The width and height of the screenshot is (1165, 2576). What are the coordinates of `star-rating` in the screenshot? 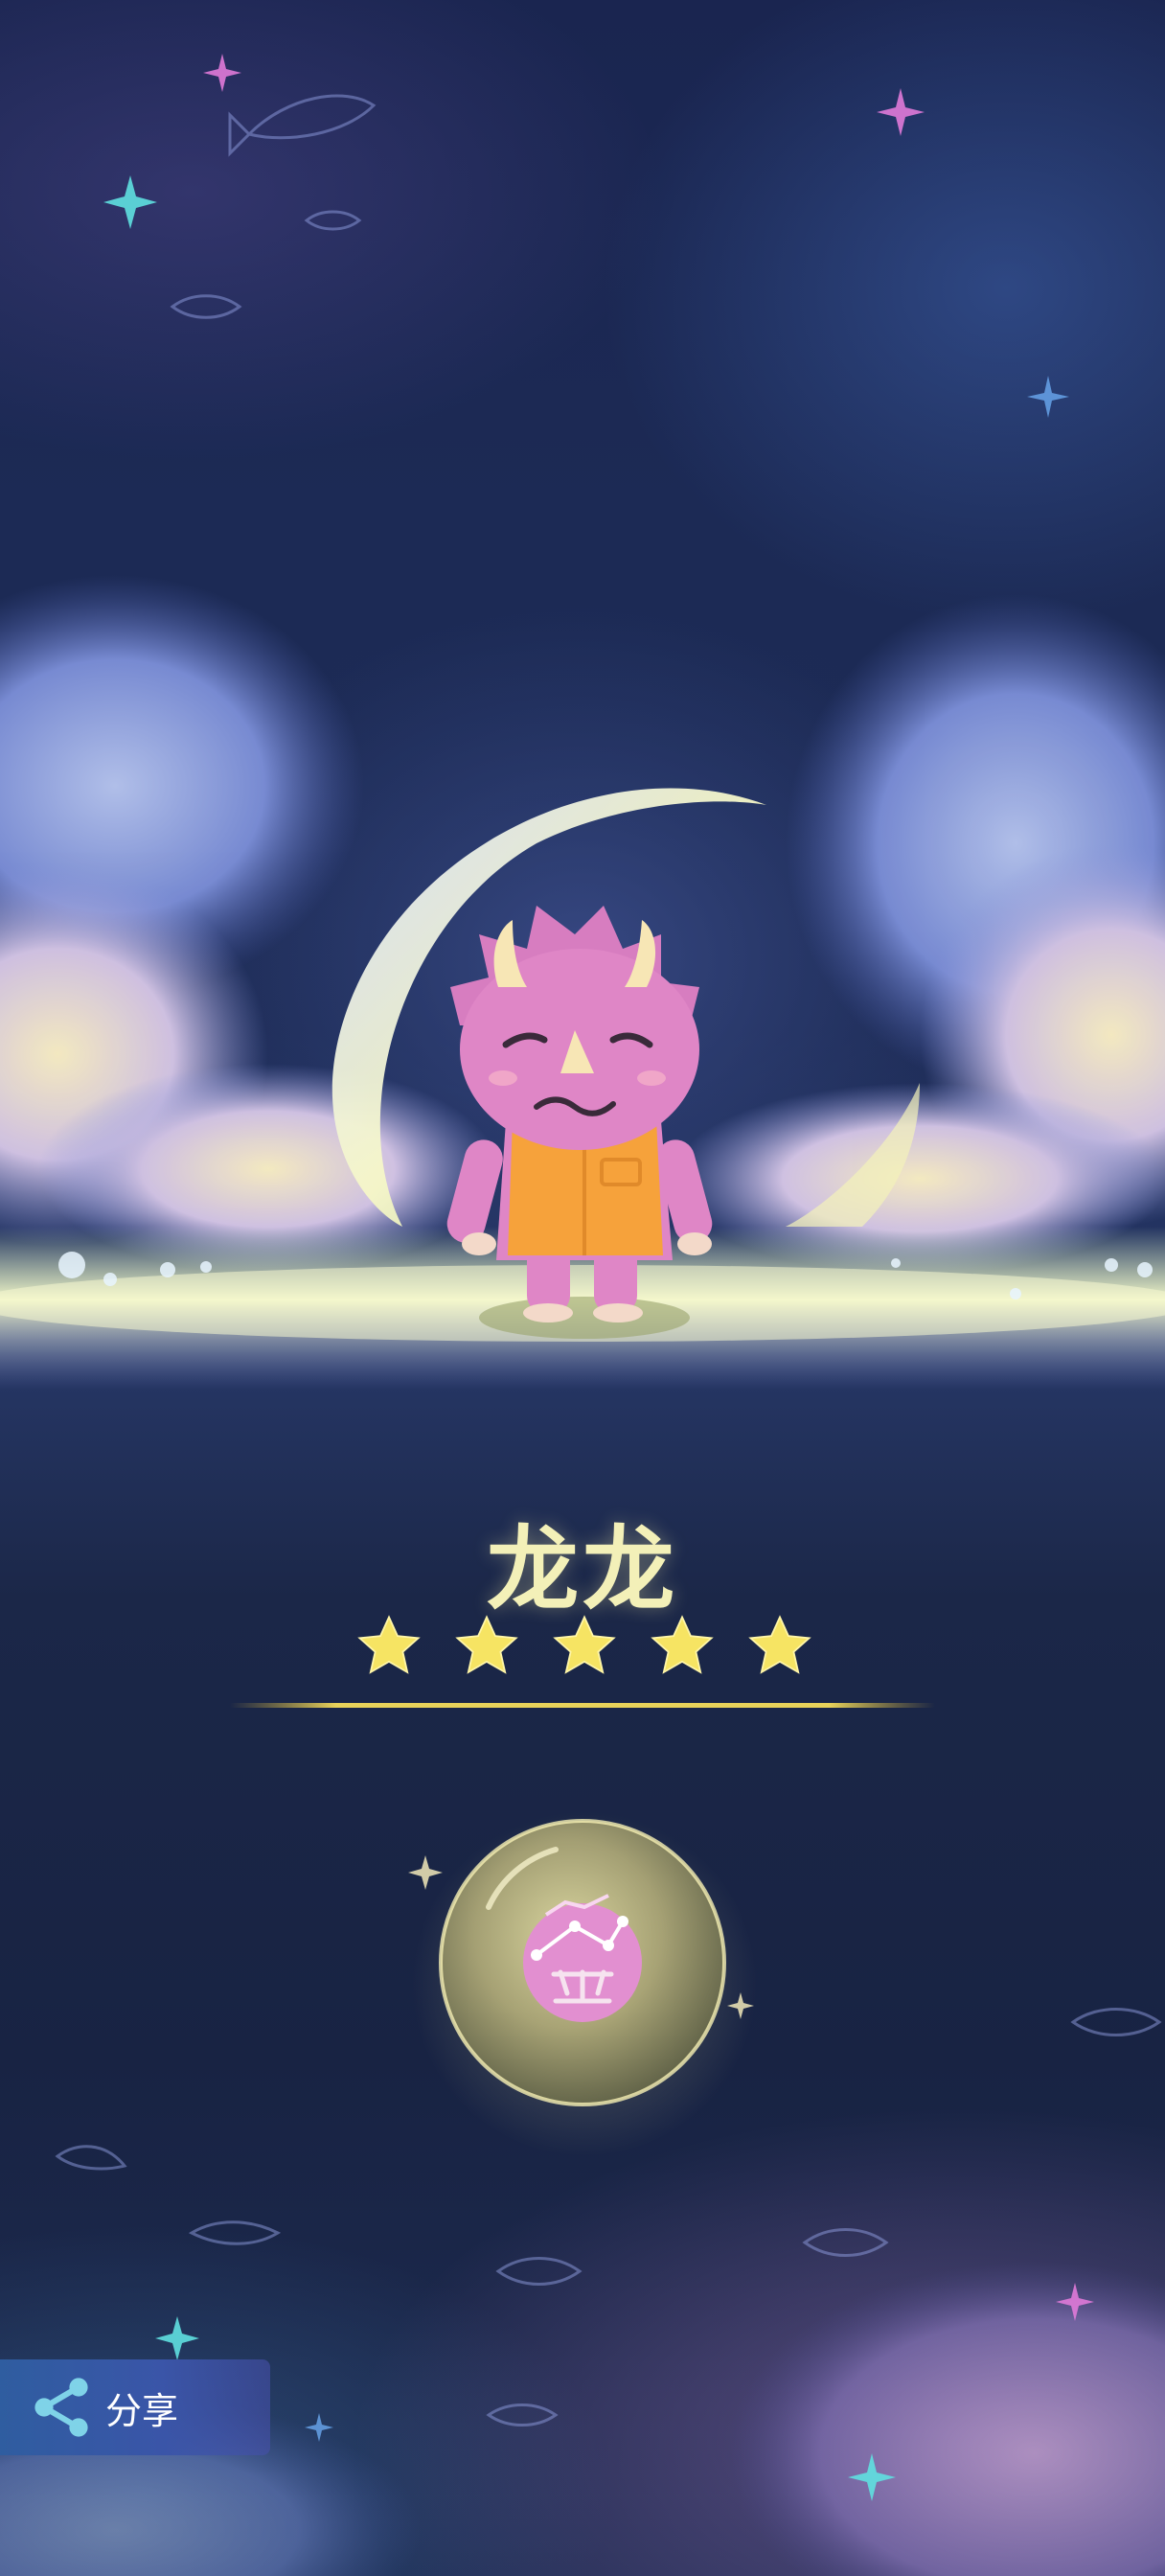 It's located at (584, 1646).